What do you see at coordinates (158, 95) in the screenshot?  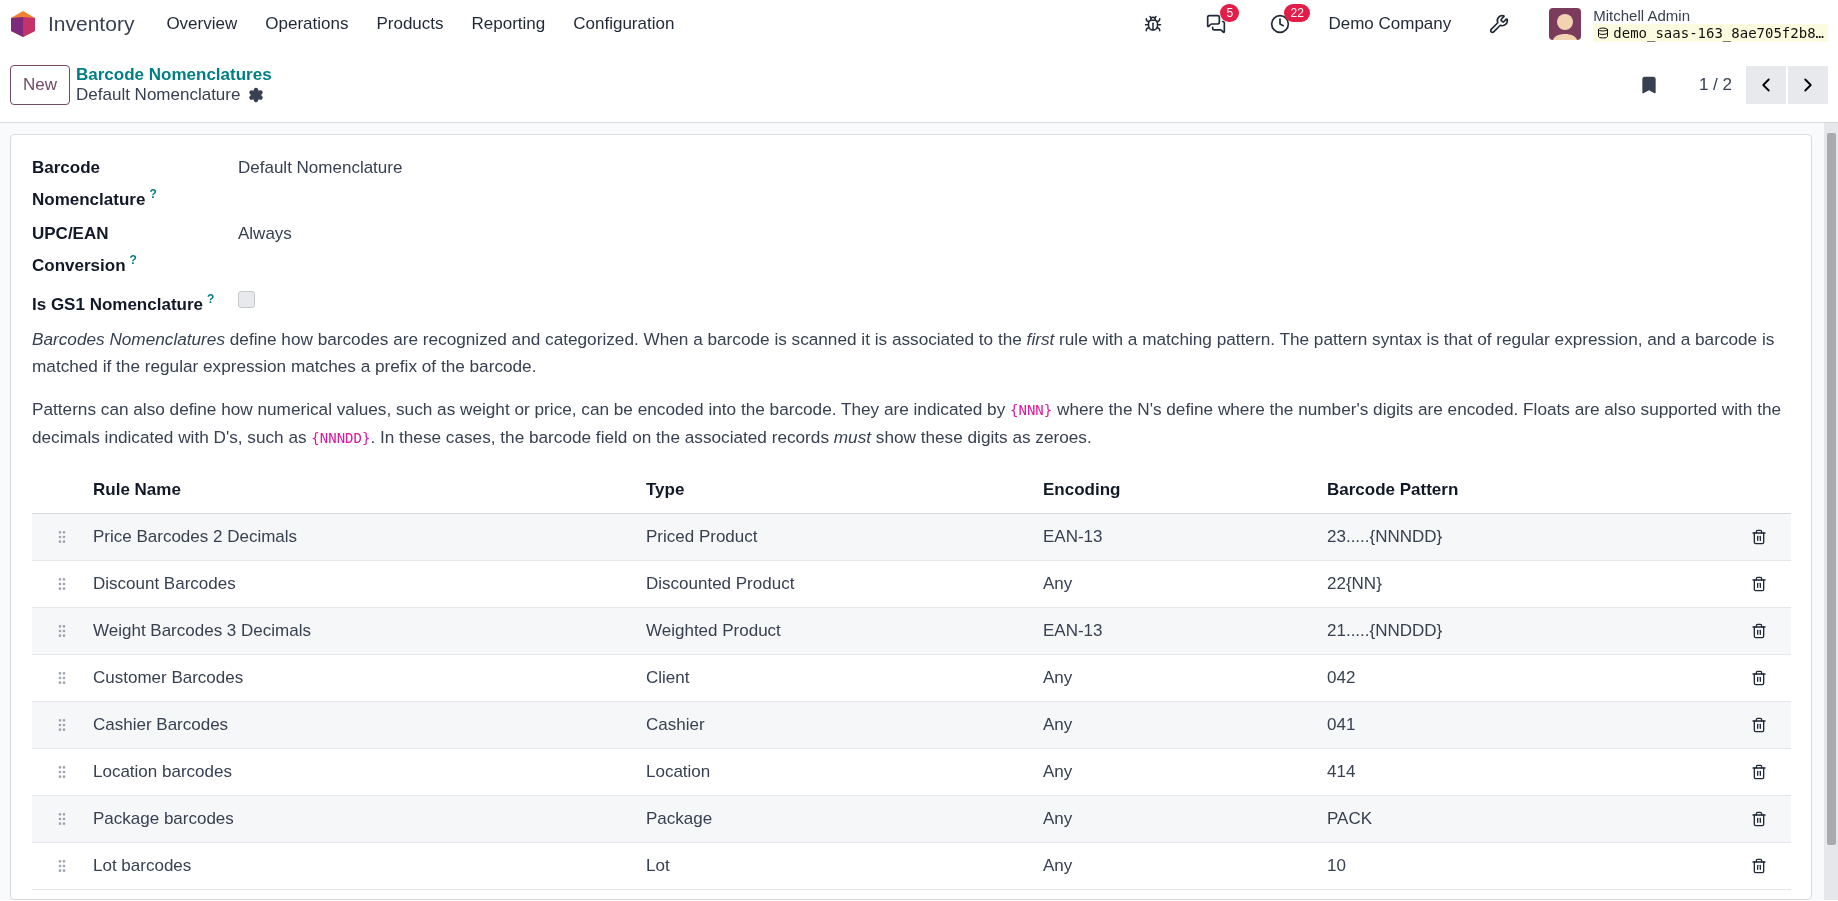 I see `record-title: Default Nomenclature` at bounding box center [158, 95].